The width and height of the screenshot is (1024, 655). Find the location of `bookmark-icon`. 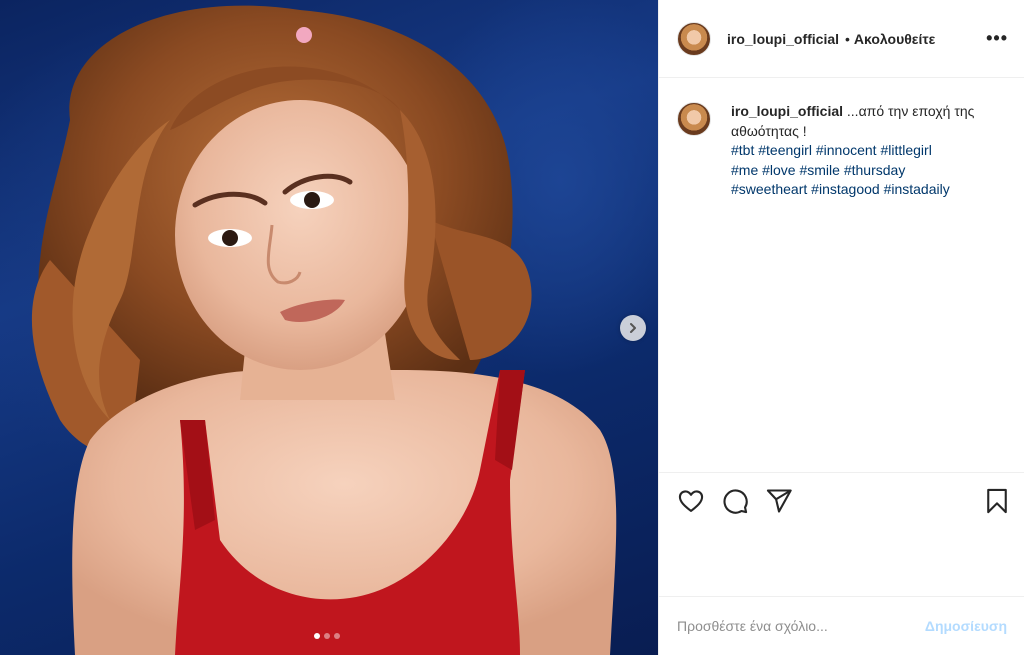

bookmark-icon is located at coordinates (997, 501).